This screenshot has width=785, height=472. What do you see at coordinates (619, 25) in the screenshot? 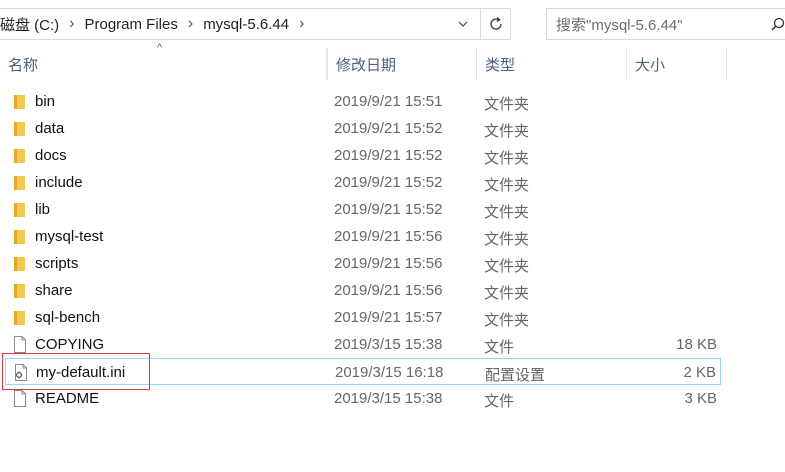
I see `search-placeholder: 搜索"mysql-5.6.44"` at bounding box center [619, 25].